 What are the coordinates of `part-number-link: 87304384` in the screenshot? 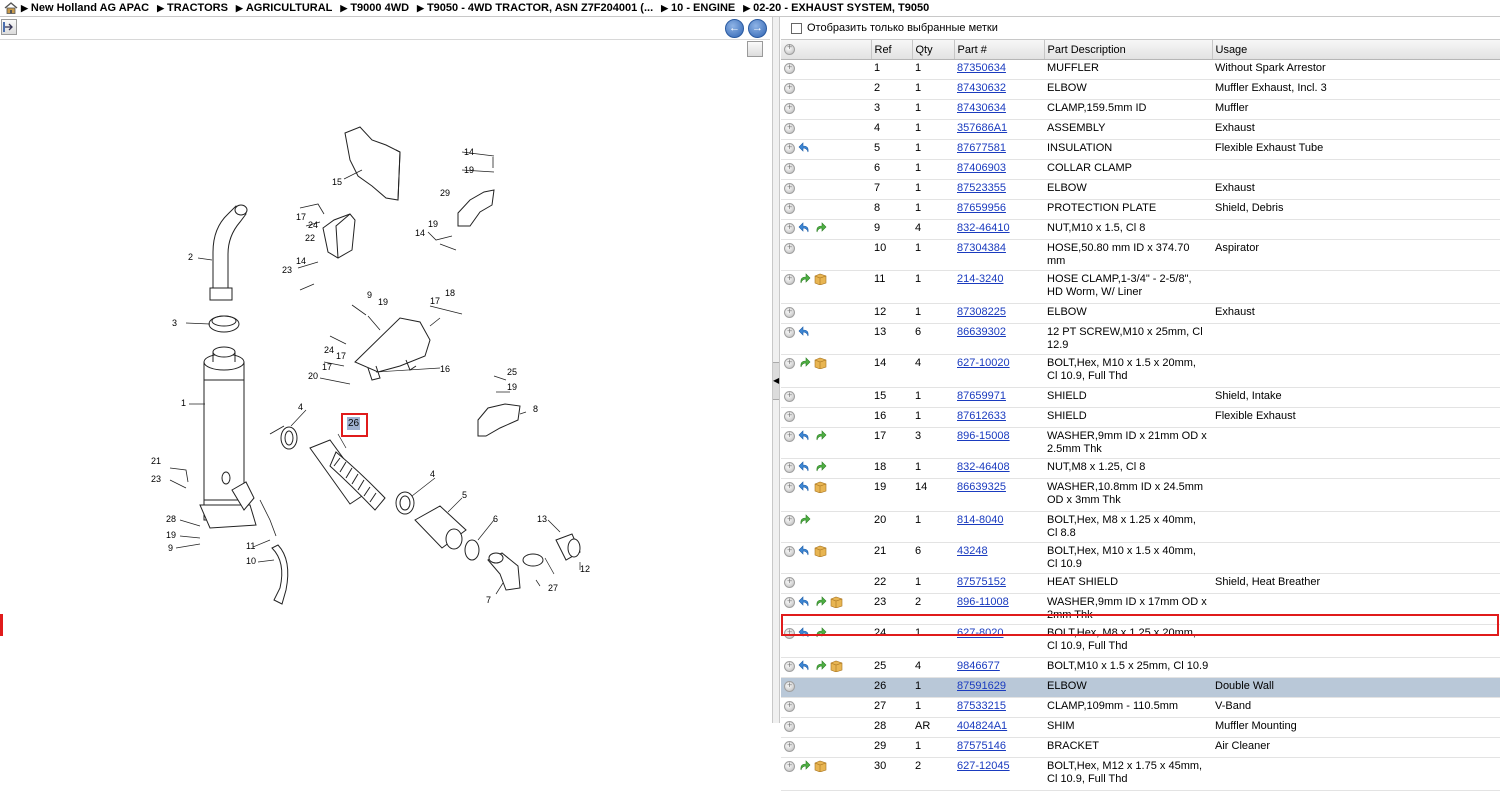 It's located at (981, 248).